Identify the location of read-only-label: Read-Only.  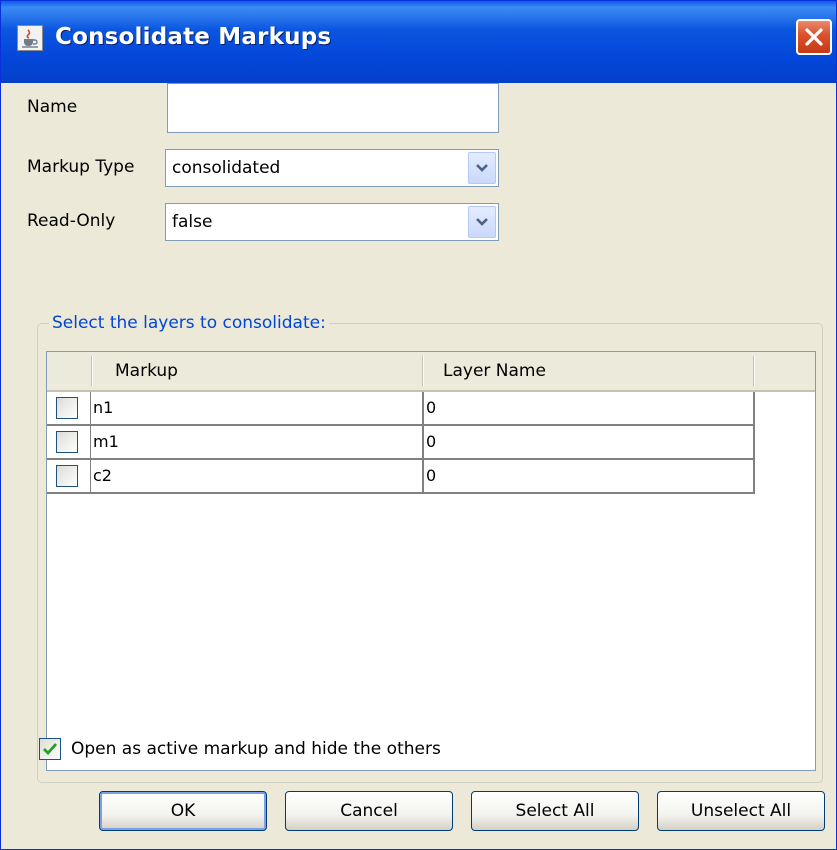
(71, 221).